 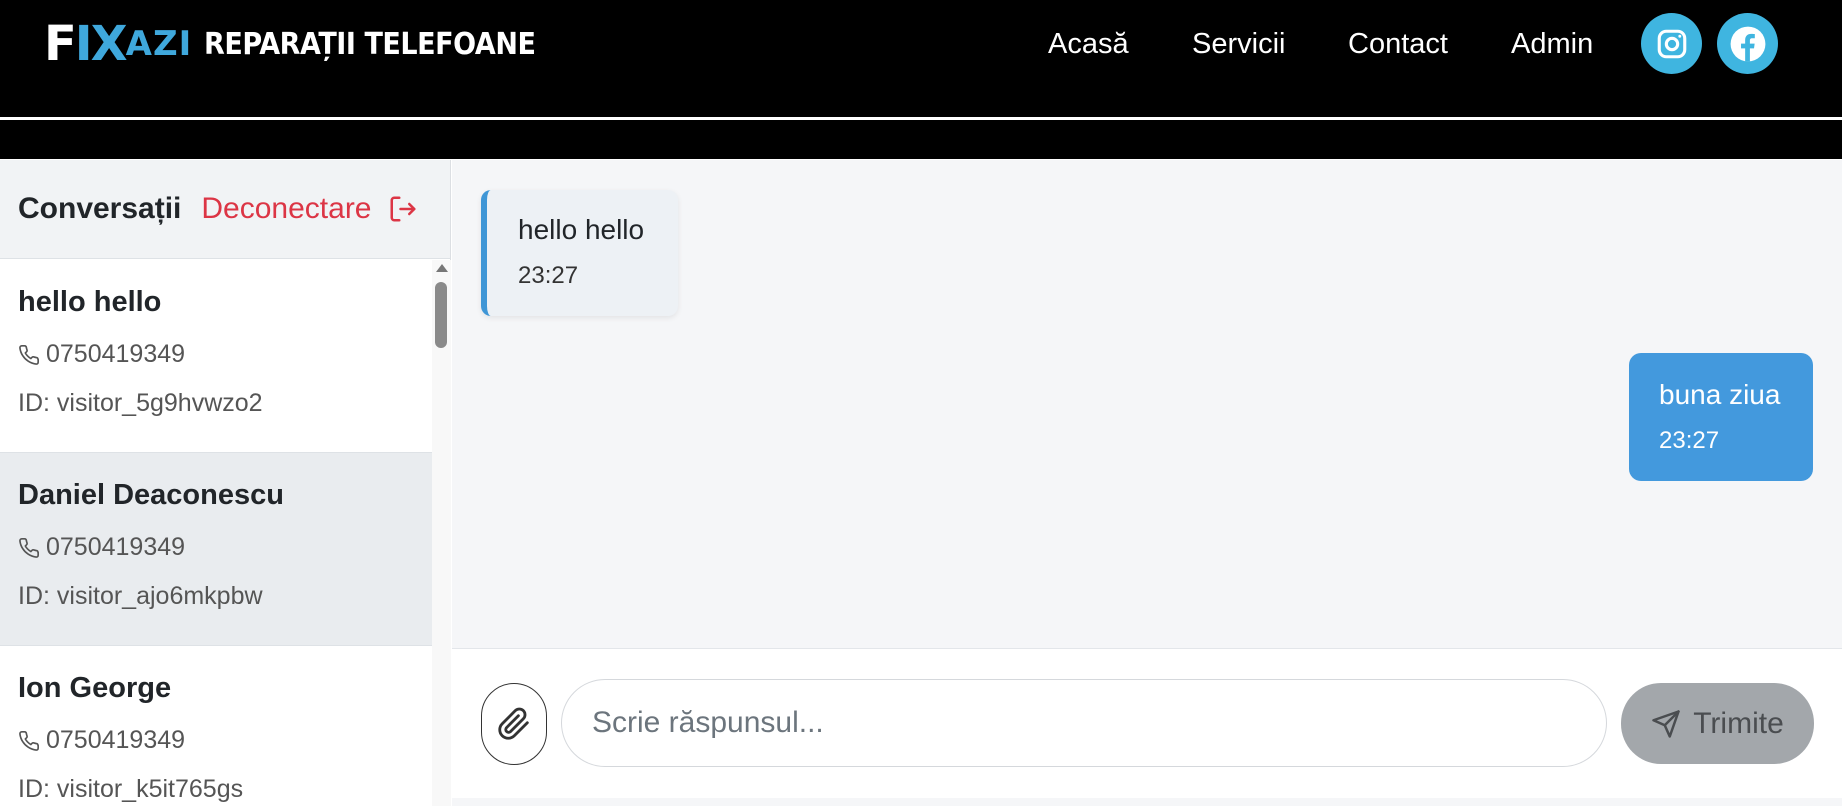 What do you see at coordinates (442, 268) in the screenshot?
I see `scroll-up-arrow-icon` at bounding box center [442, 268].